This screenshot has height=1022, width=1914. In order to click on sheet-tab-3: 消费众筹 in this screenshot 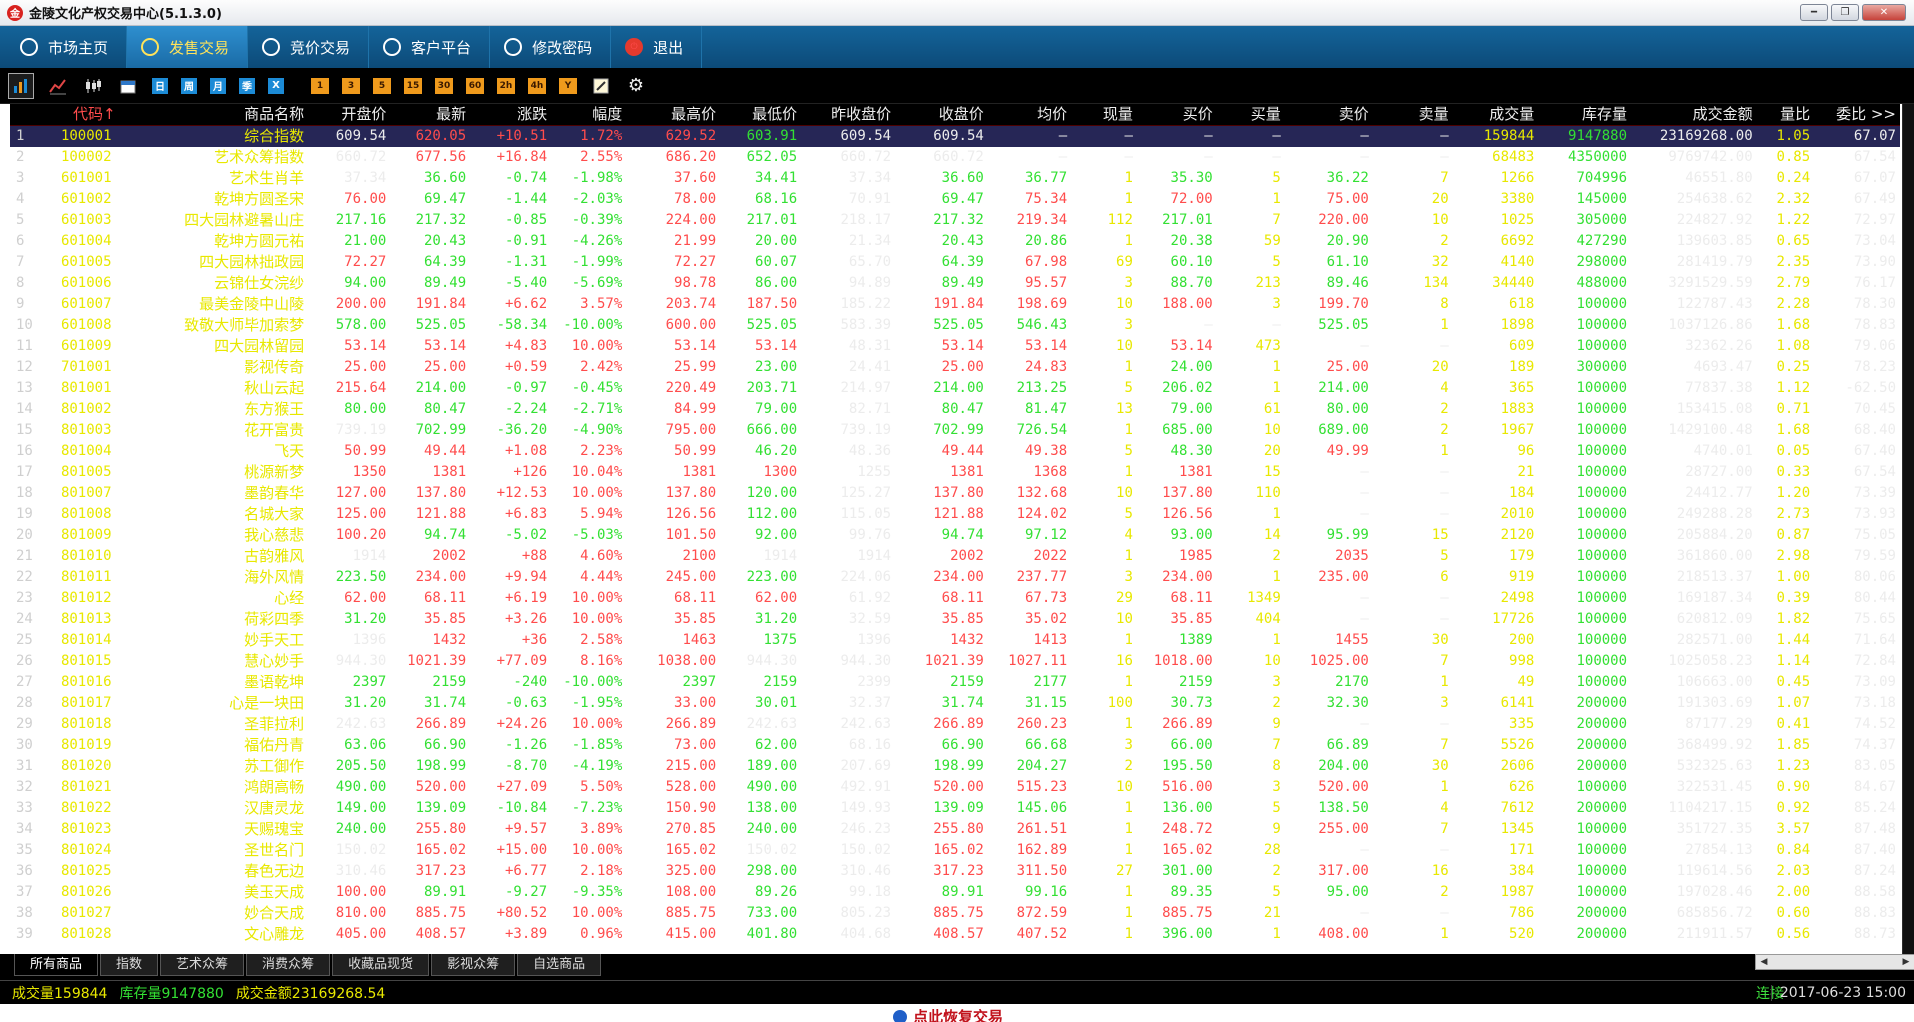, I will do `click(288, 965)`.